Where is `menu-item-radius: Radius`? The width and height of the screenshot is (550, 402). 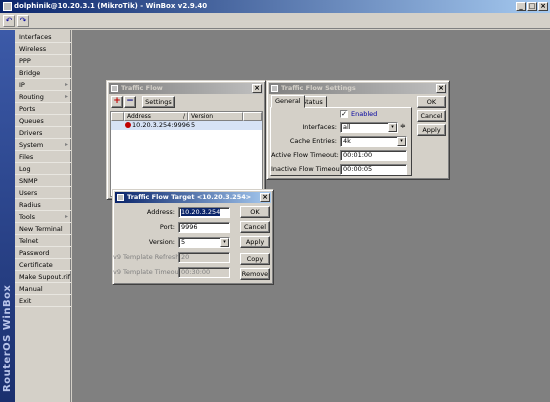
menu-item-radius: Radius is located at coordinates (43, 205).